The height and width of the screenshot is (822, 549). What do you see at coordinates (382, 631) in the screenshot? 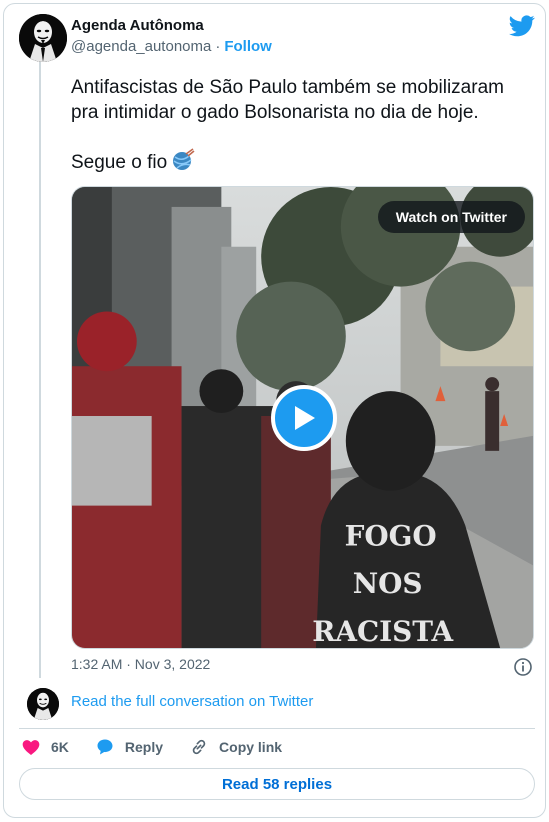
I see `hoodie-text-3: RACISTA` at bounding box center [382, 631].